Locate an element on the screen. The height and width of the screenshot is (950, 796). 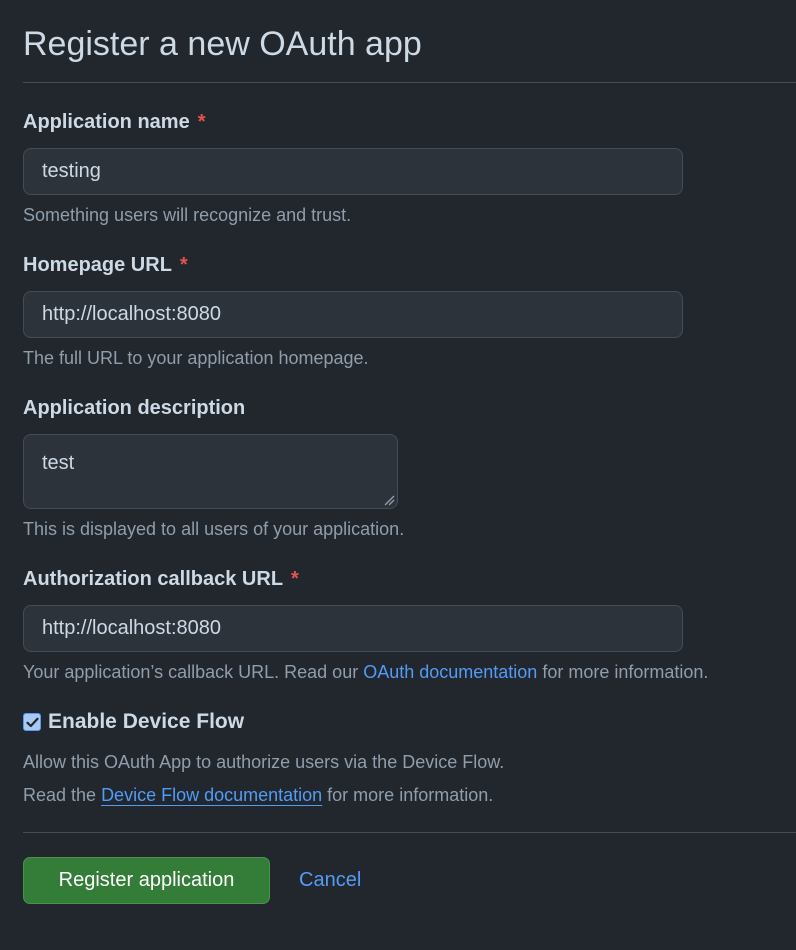
callback-url-input: http://localhost:8080 is located at coordinates (353, 628).